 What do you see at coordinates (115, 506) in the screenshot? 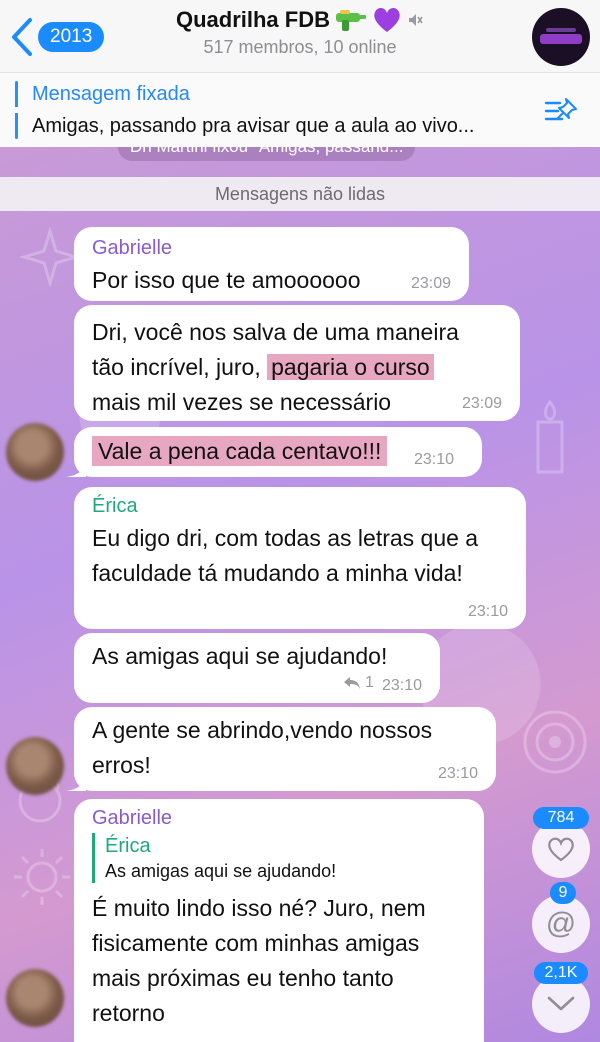
I see `message-sender: Érica` at bounding box center [115, 506].